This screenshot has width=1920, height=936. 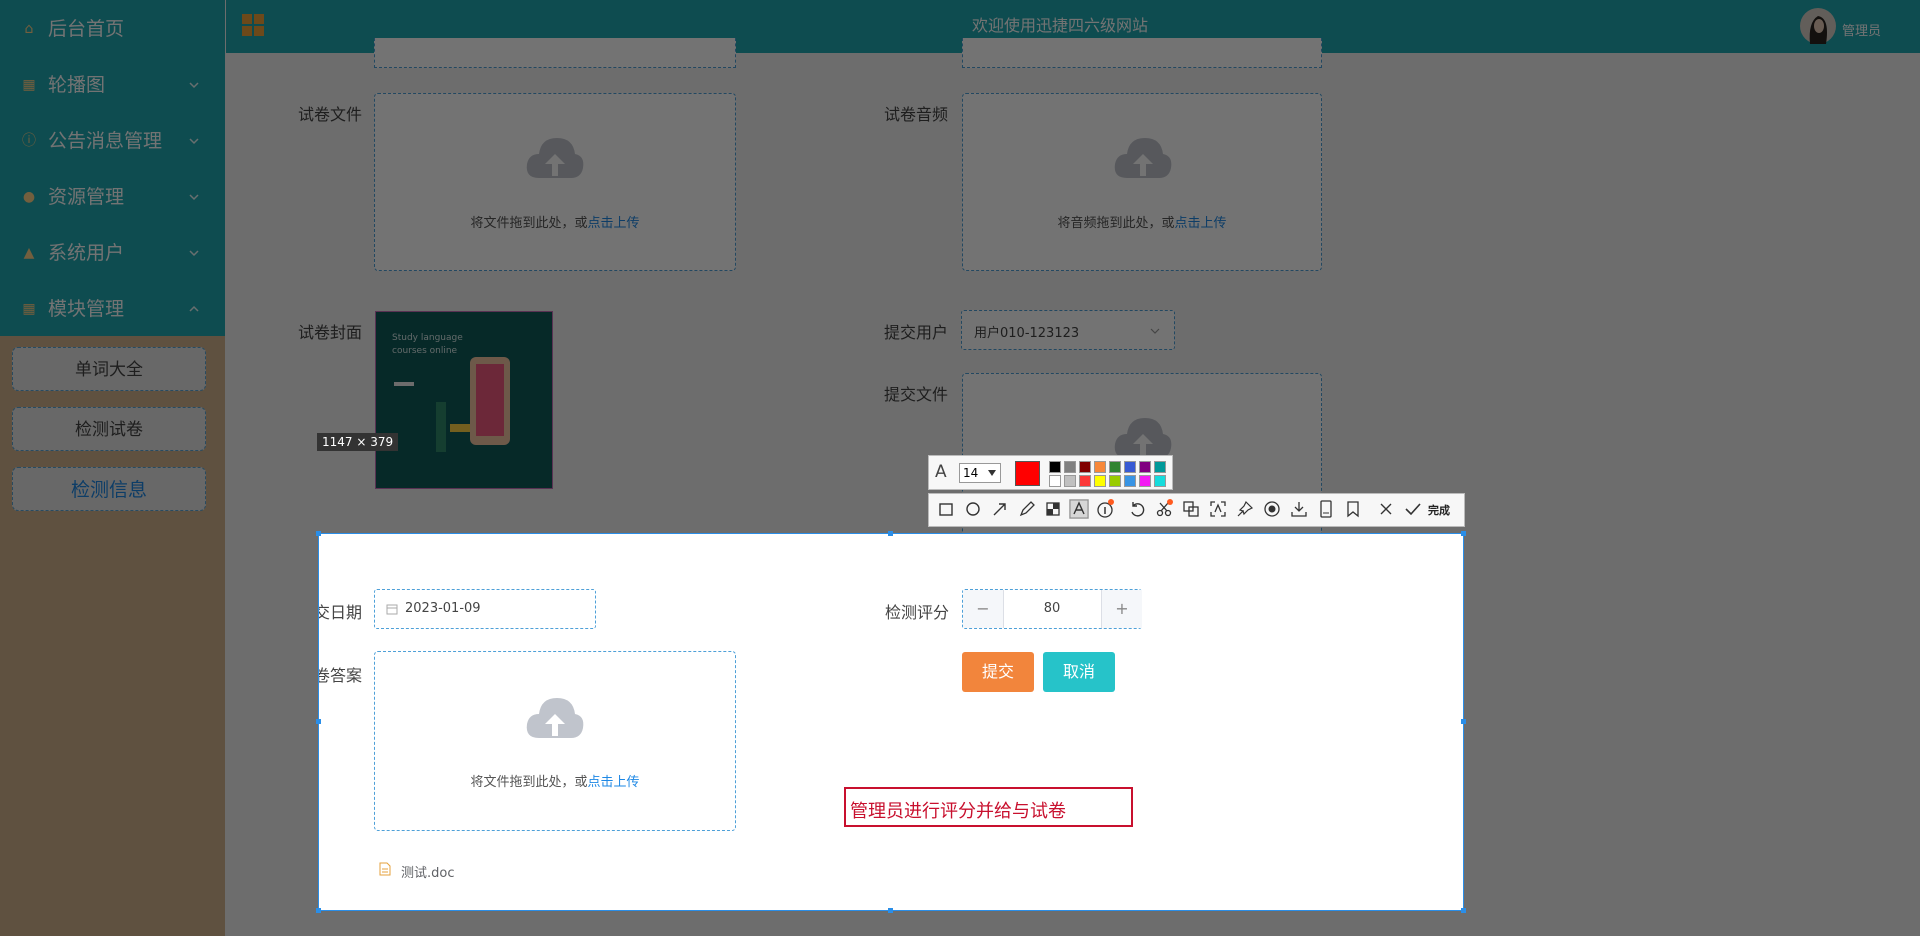 I want to click on submenu-test-info: 检测信息, so click(x=109, y=489).